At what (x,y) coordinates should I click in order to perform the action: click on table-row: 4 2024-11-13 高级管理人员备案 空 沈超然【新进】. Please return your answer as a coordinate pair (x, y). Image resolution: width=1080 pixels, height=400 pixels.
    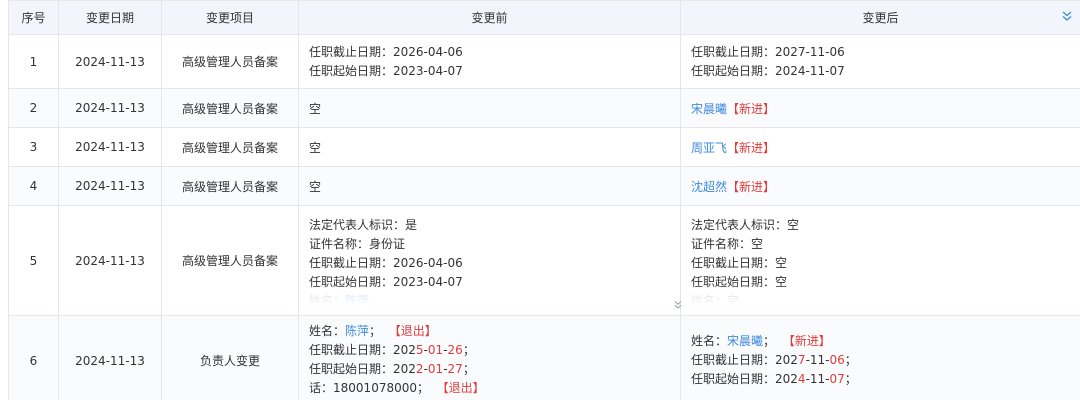
    Looking at the image, I should click on (544, 186).